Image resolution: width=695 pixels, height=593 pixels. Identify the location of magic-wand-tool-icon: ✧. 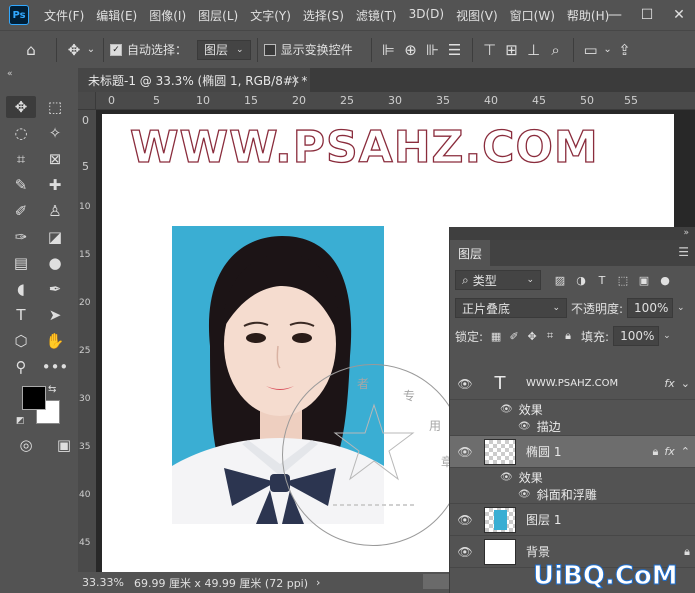
(55, 133).